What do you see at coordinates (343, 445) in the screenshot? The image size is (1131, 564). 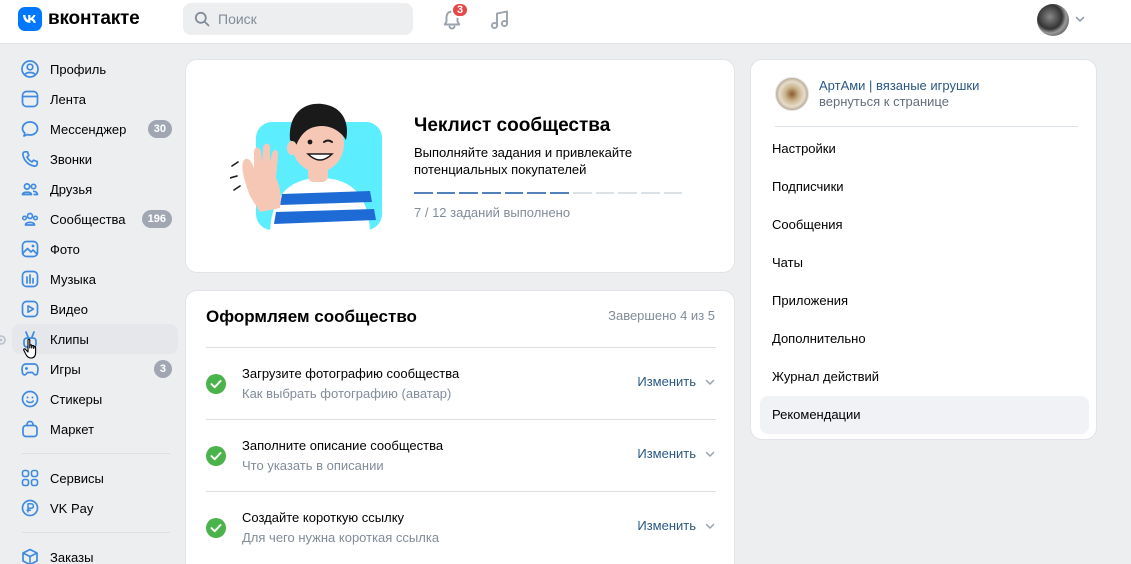 I see `task-title: Заполните описание сообщества` at bounding box center [343, 445].